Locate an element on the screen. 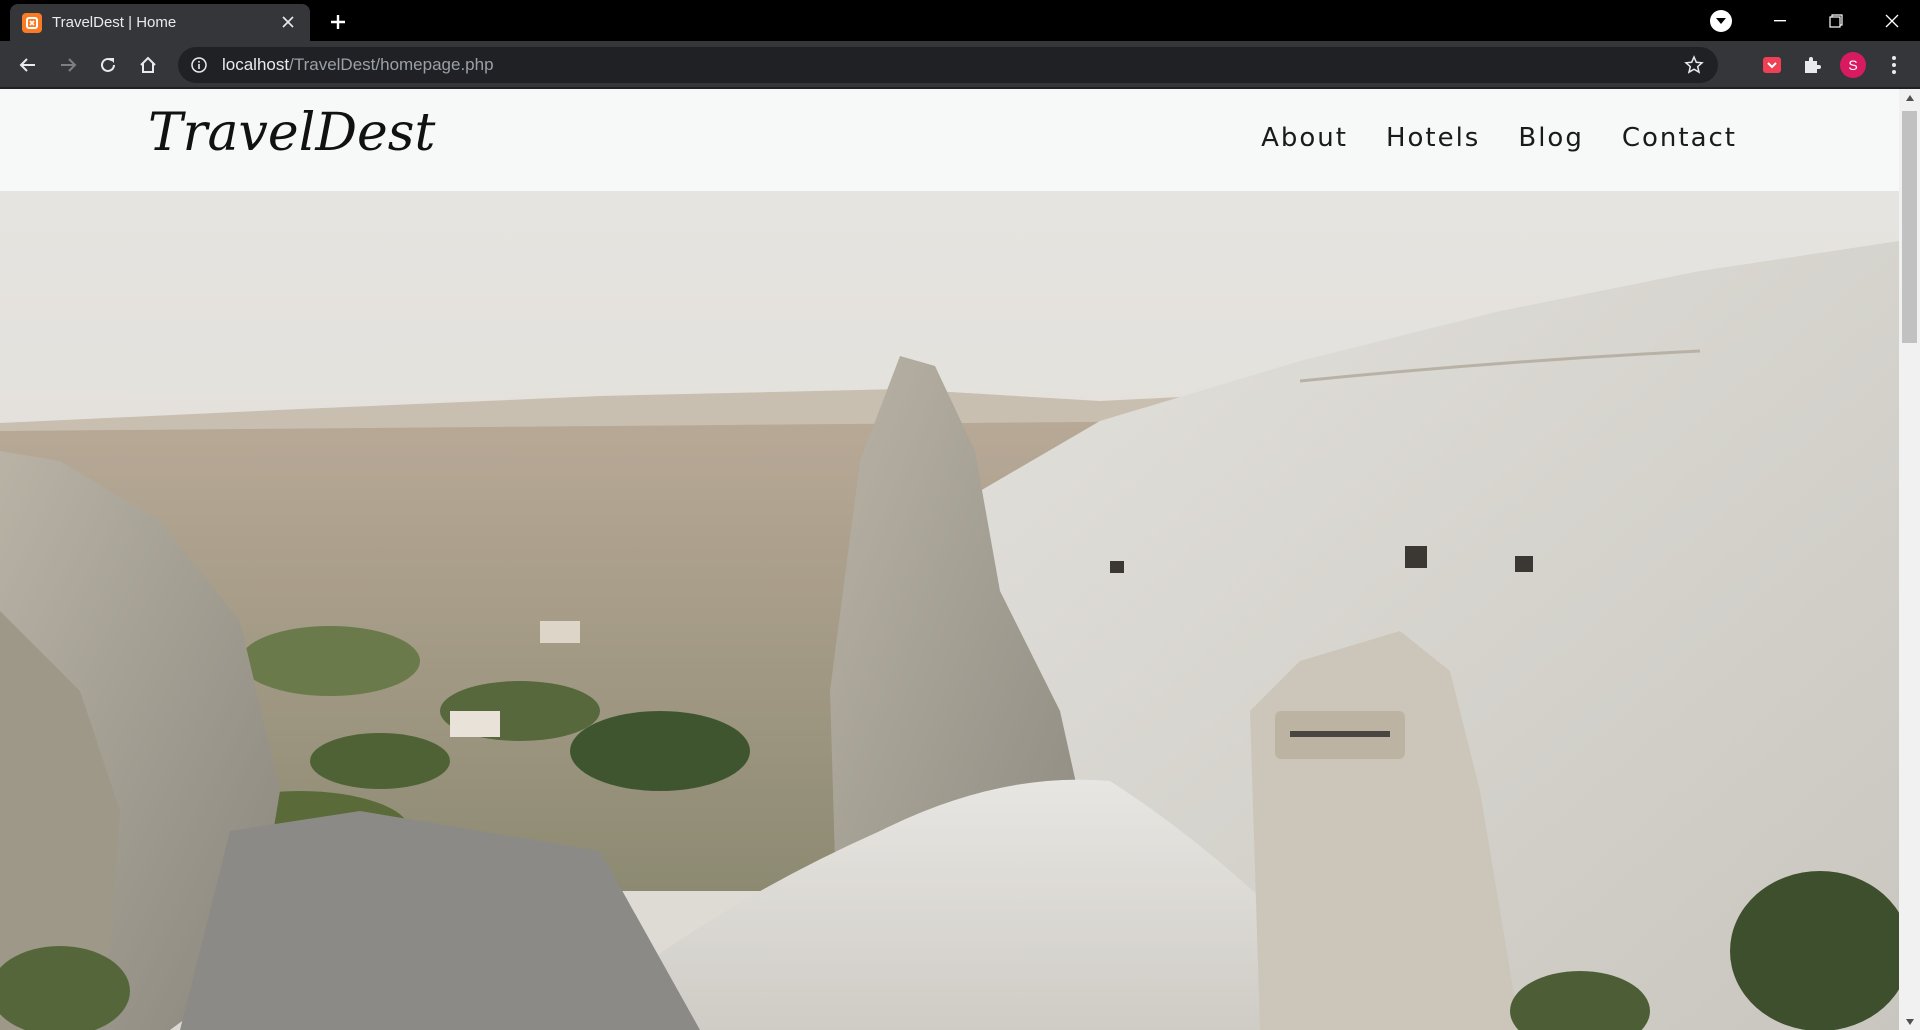 The height and width of the screenshot is (1030, 1920). nav-link-blog: Blog is located at coordinates (1550, 138).